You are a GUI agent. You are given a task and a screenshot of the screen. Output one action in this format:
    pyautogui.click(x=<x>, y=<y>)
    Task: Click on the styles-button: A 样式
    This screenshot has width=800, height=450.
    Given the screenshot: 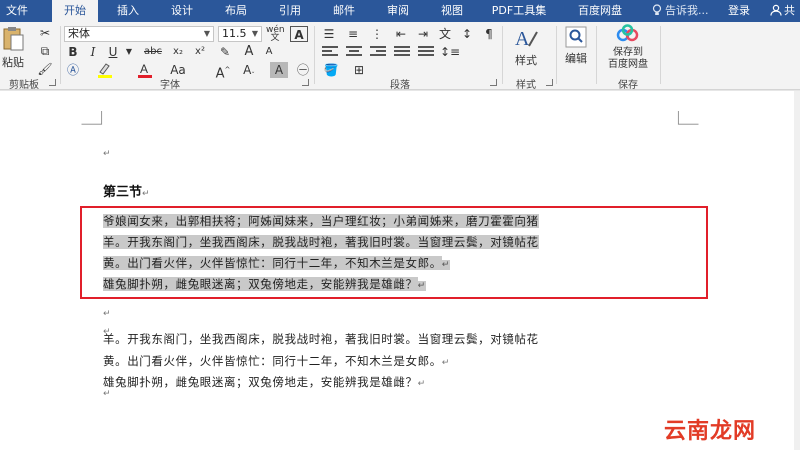 What is the action you would take?
    pyautogui.click(x=526, y=47)
    